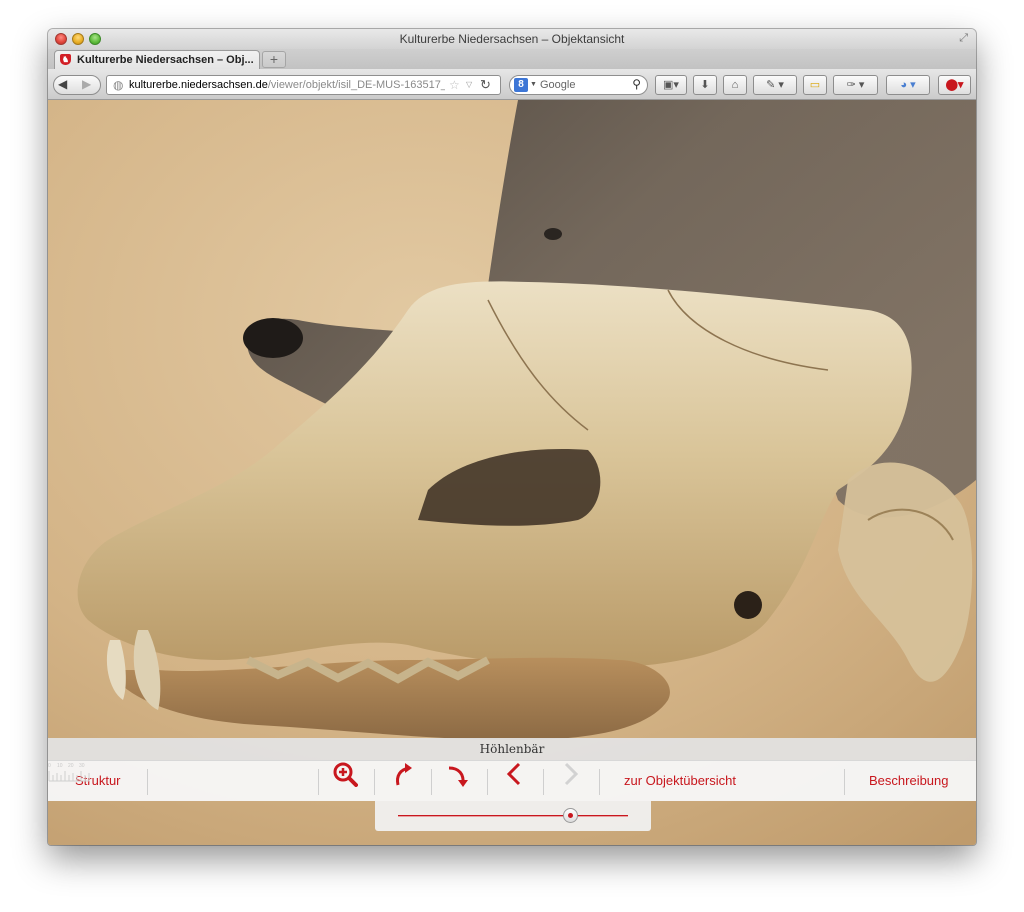 The width and height of the screenshot is (1024, 912). What do you see at coordinates (636, 84) in the screenshot?
I see `search-icon: ⚲` at bounding box center [636, 84].